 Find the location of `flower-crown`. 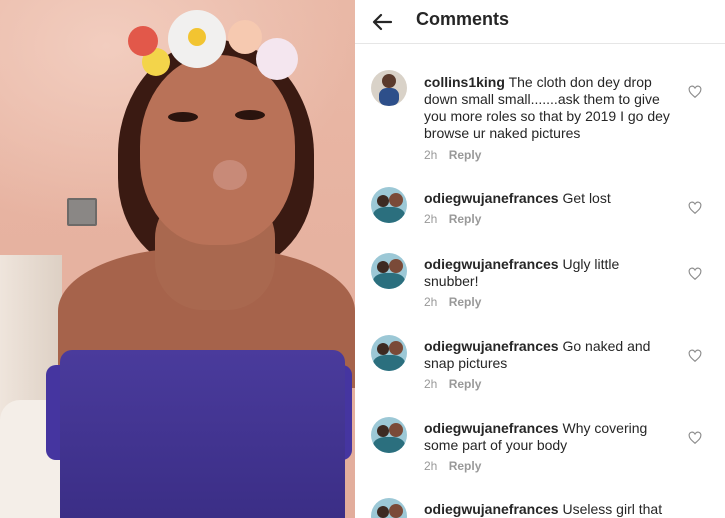

flower-crown is located at coordinates (220, 48).